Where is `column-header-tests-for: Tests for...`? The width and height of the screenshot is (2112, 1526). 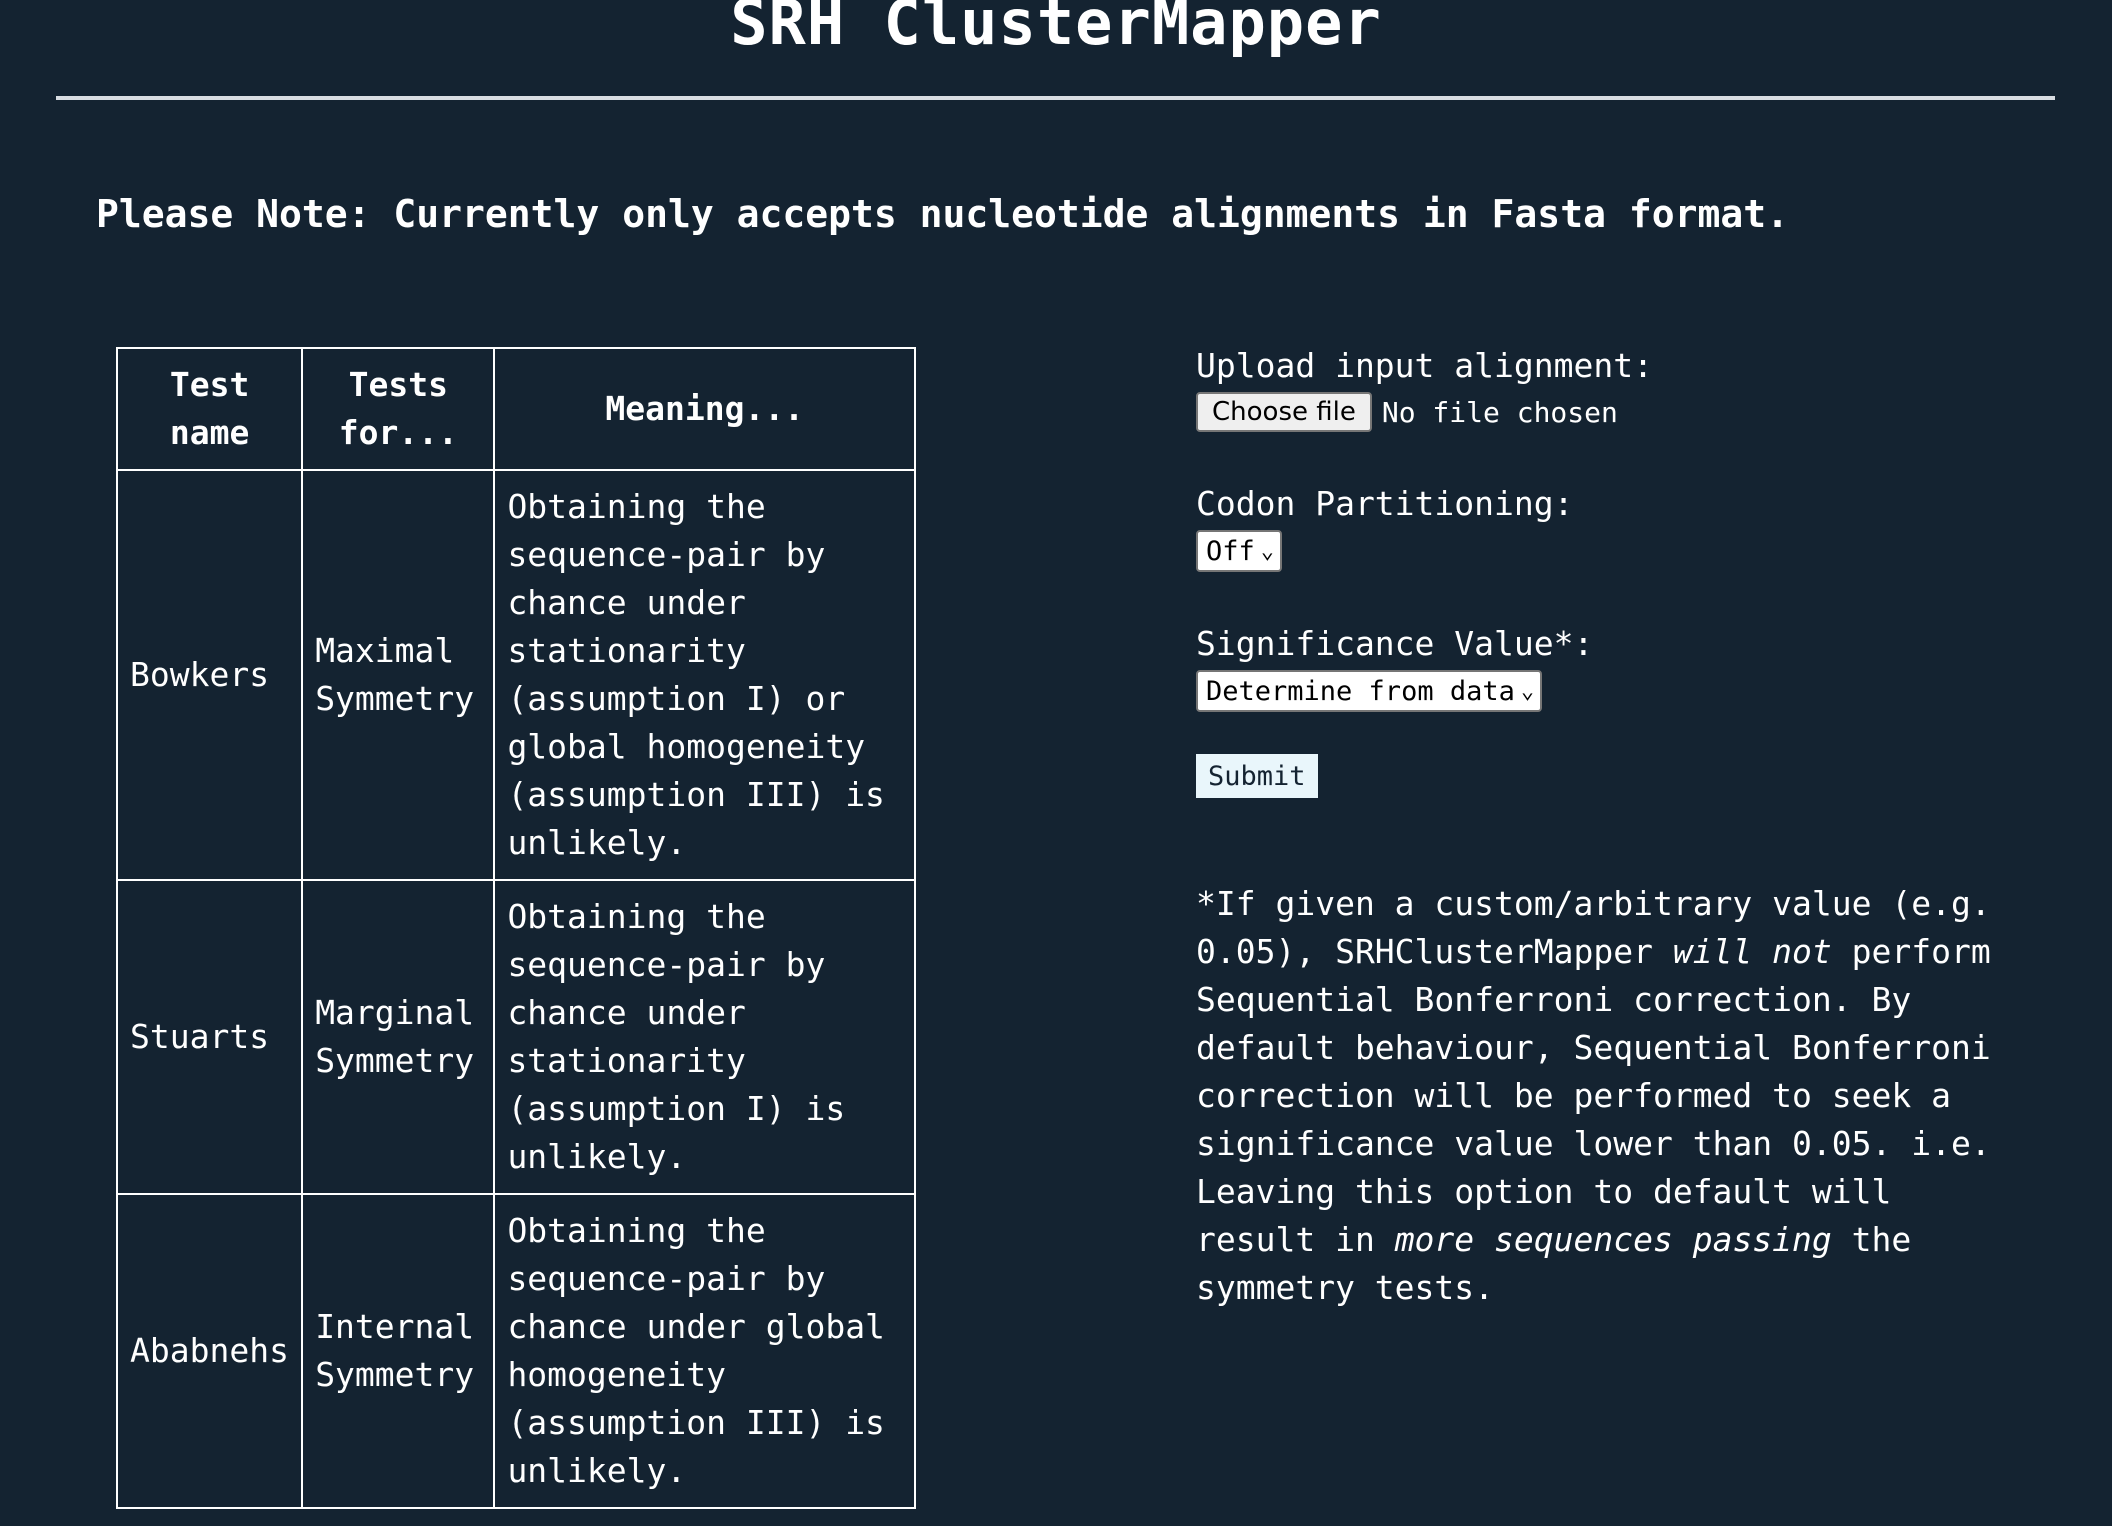
column-header-tests-for: Tests for... is located at coordinates (398, 409).